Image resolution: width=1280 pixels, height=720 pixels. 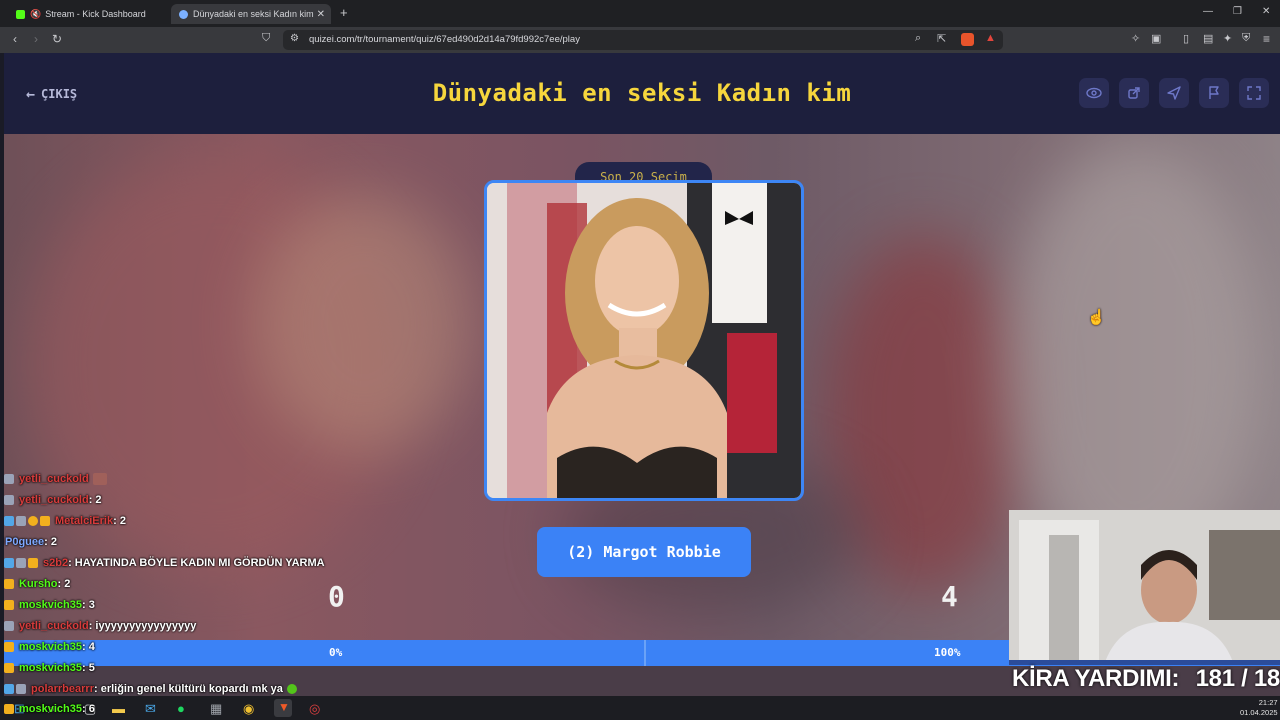 What do you see at coordinates (15, 39) in the screenshot?
I see `back-icon: ‹` at bounding box center [15, 39].